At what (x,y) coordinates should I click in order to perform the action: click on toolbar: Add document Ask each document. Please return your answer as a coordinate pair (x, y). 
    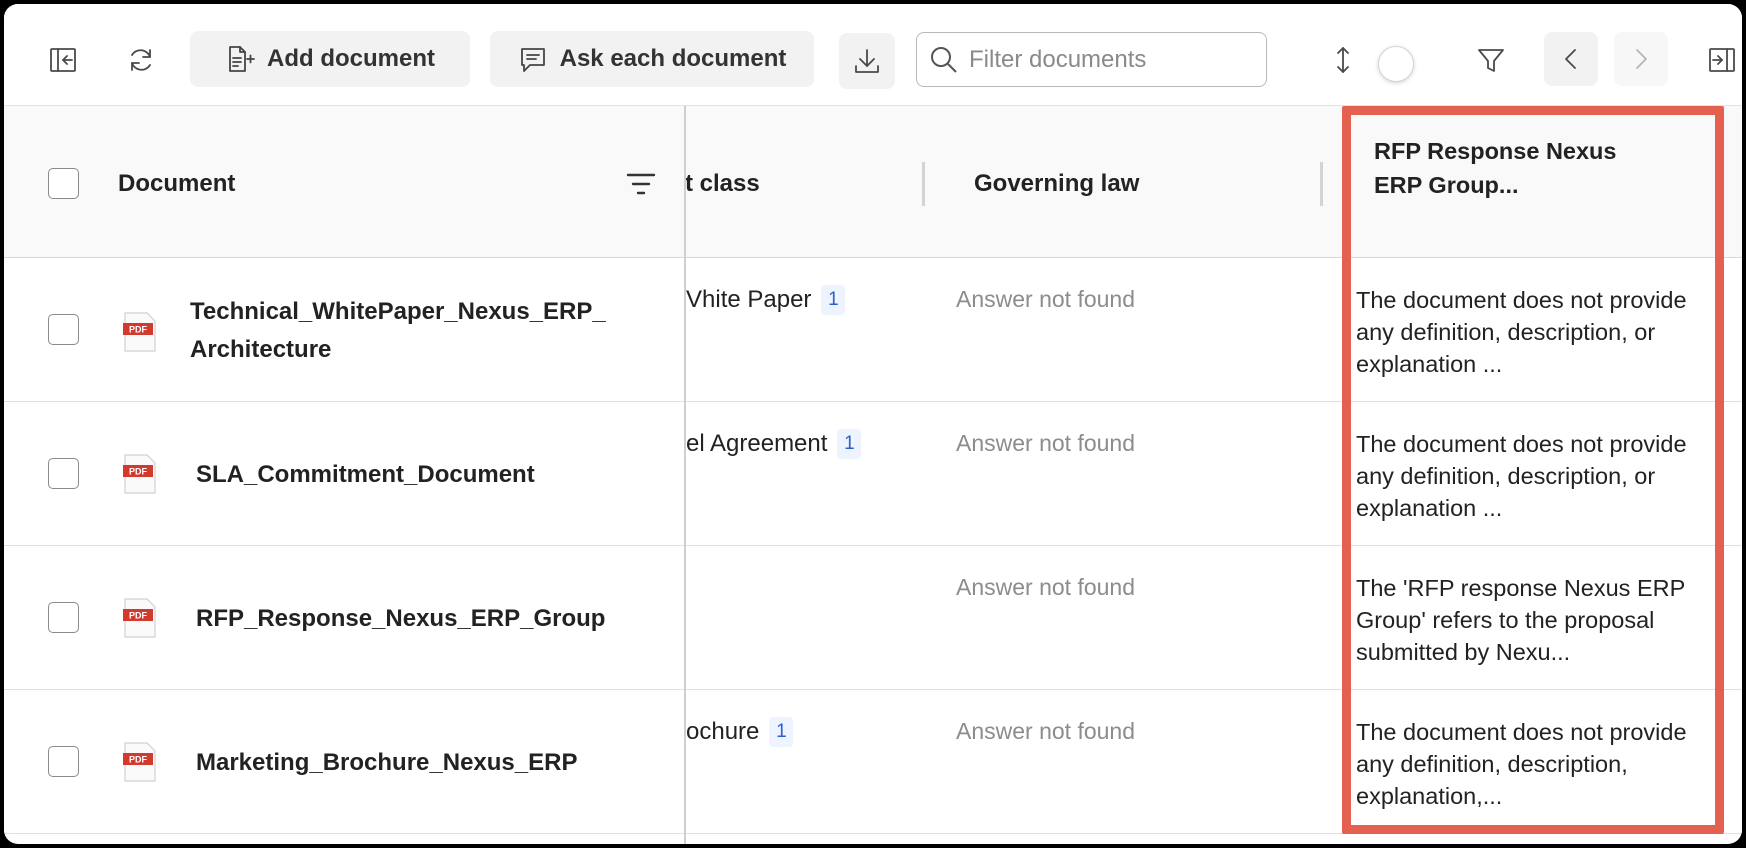
    Looking at the image, I should click on (873, 55).